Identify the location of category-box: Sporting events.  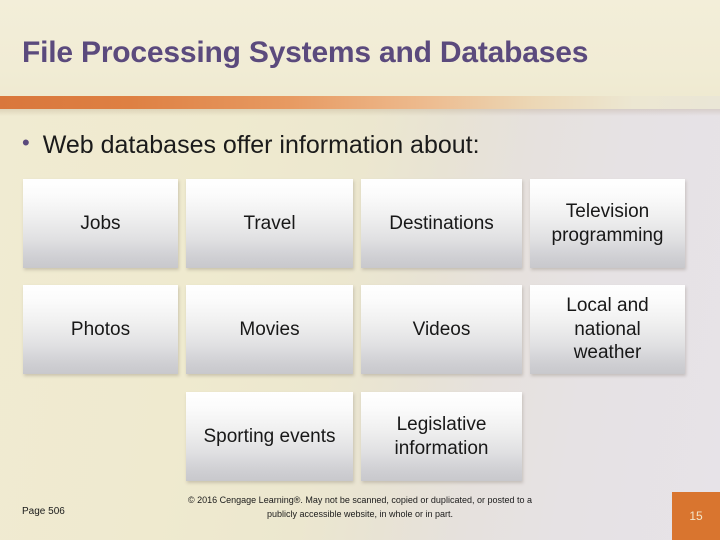
(269, 436).